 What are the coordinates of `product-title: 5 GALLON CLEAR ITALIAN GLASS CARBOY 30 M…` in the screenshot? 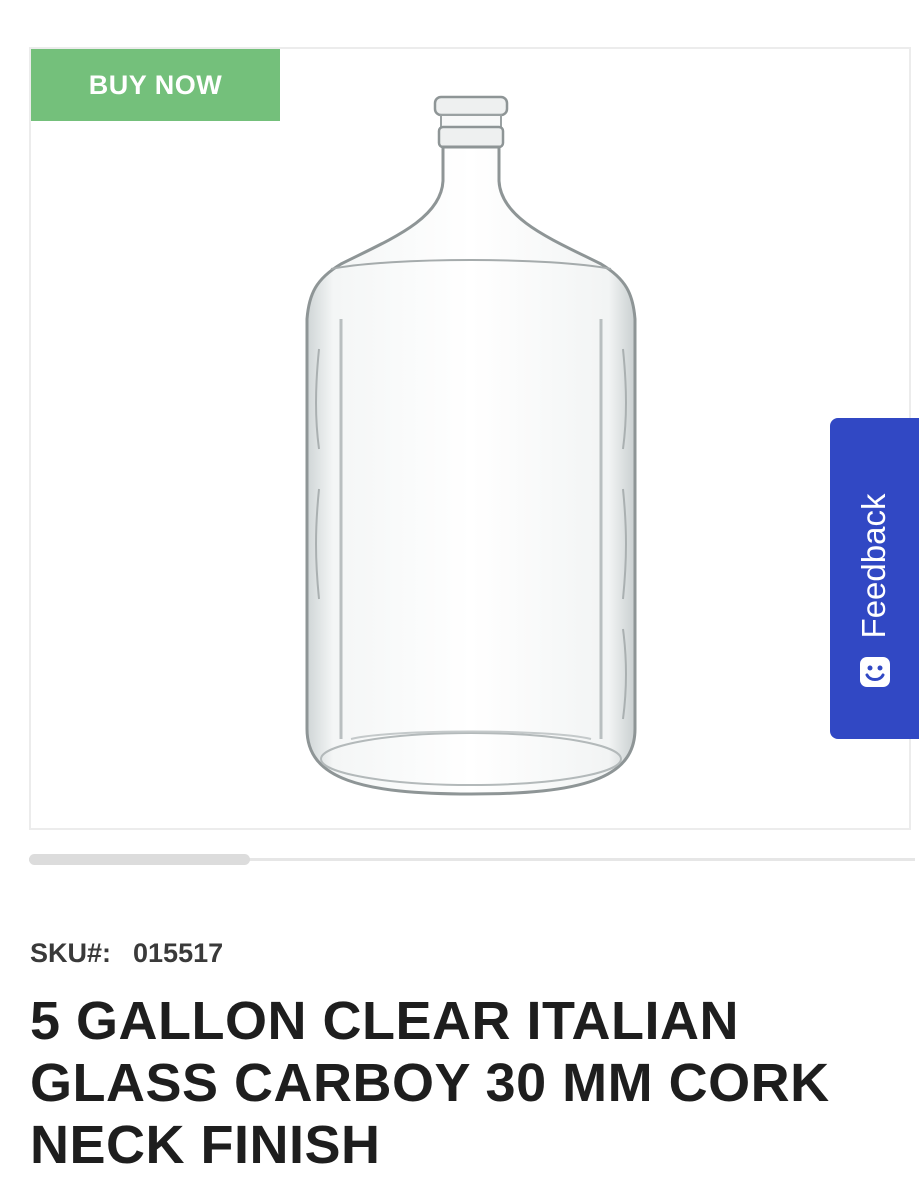 It's located at (430, 1083).